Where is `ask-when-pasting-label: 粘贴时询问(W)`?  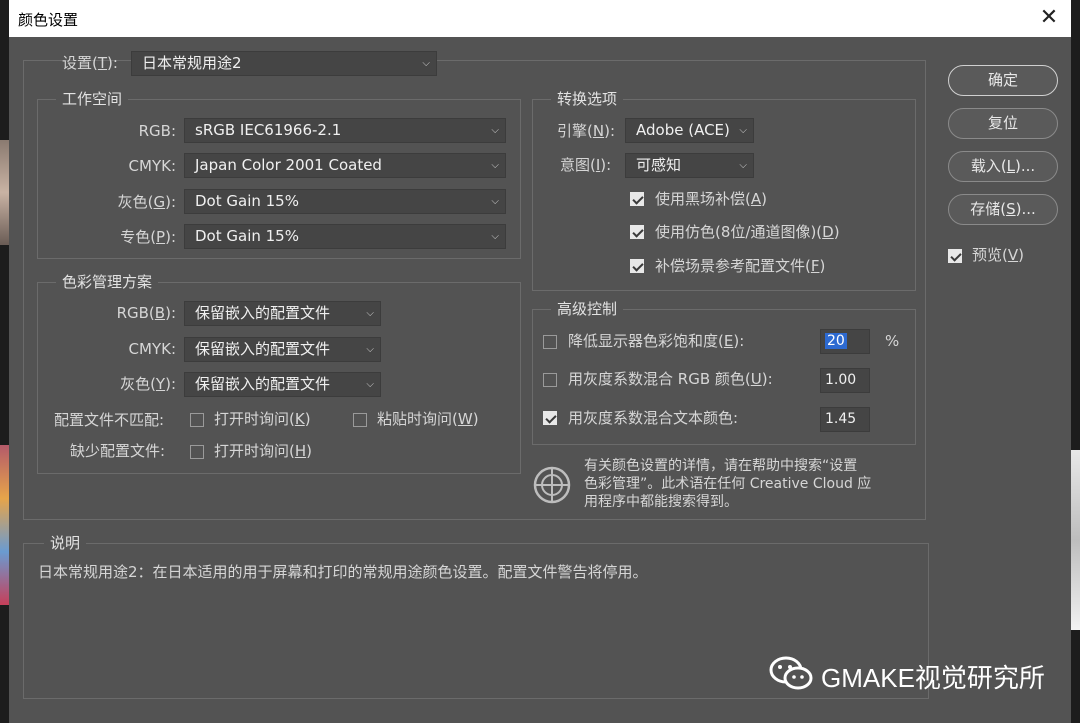 ask-when-pasting-label: 粘贴时询问(W) is located at coordinates (428, 419).